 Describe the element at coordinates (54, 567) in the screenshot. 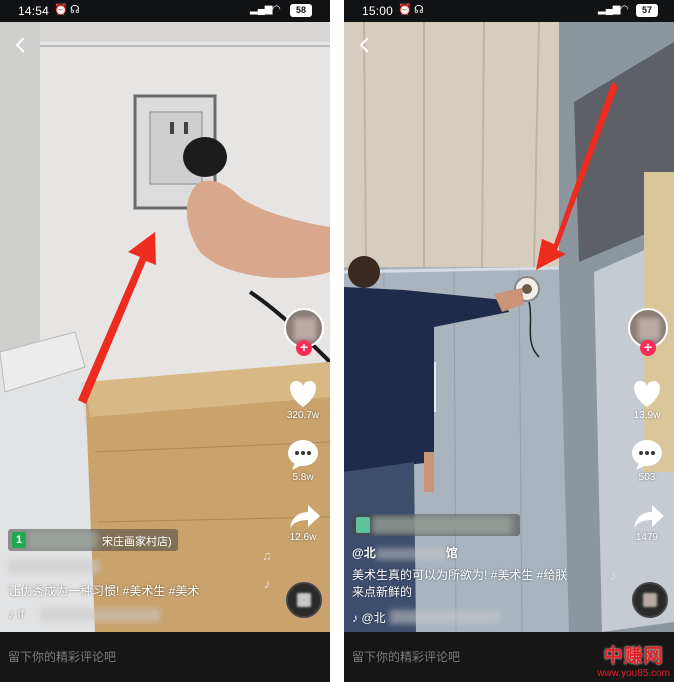

I see `author-name-blurred` at that location.